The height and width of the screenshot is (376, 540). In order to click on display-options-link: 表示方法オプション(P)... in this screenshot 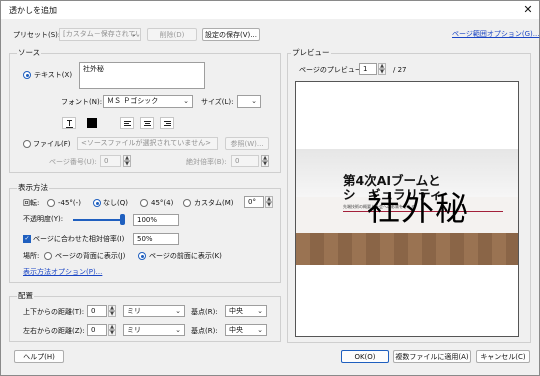, I will do `click(62, 272)`.